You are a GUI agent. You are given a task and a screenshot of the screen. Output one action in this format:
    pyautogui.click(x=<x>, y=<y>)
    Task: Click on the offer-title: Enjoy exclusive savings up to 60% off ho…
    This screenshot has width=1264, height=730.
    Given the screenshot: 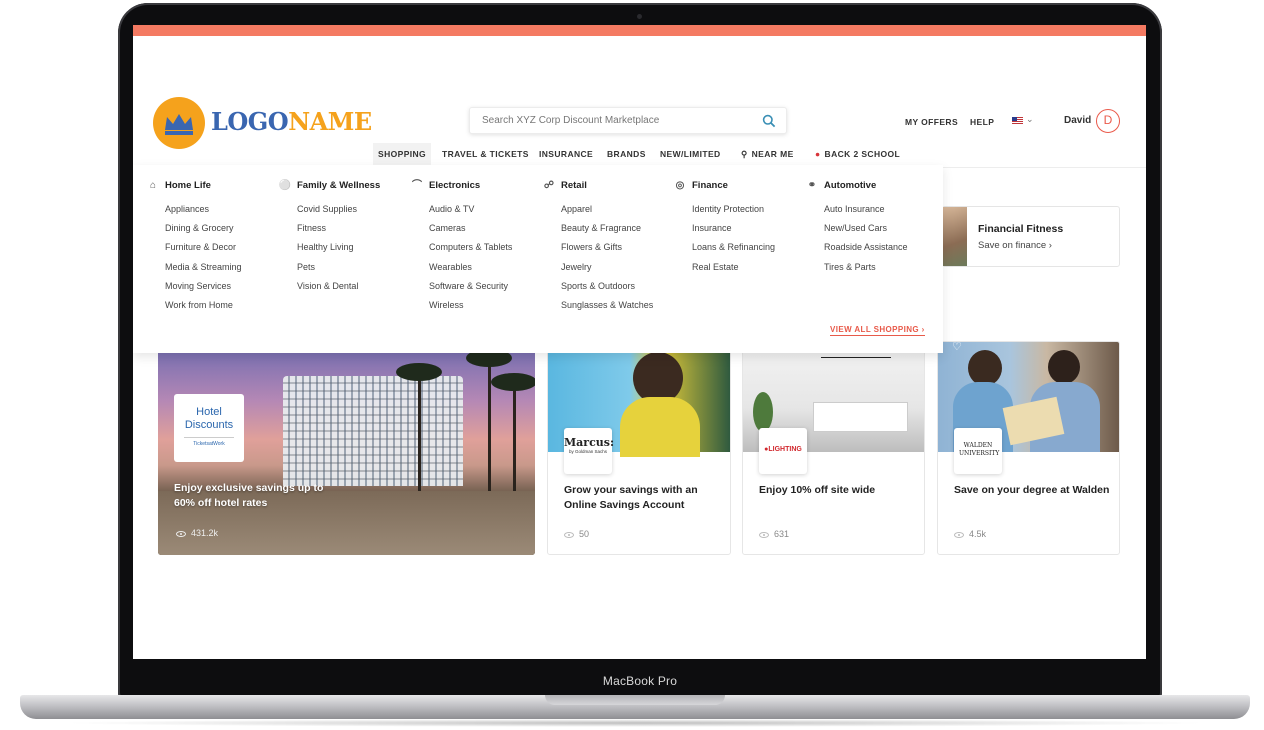 What is the action you would take?
    pyautogui.click(x=249, y=495)
    